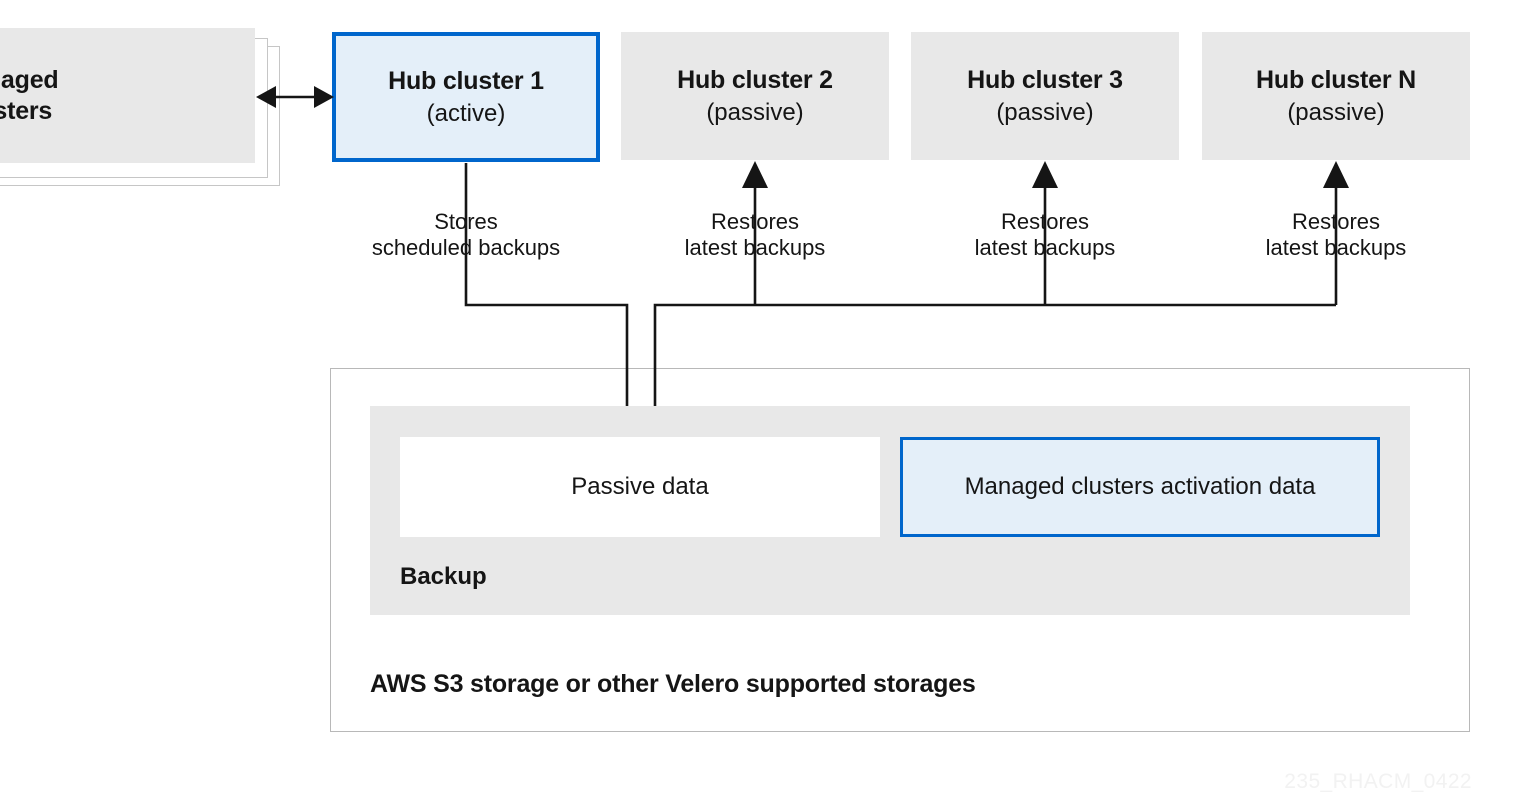 Image resolution: width=1520 pixels, height=812 pixels. Describe the element at coordinates (1045, 96) in the screenshot. I see `hub-cluster-3-box: Hub cluster 3 (passive)` at that location.